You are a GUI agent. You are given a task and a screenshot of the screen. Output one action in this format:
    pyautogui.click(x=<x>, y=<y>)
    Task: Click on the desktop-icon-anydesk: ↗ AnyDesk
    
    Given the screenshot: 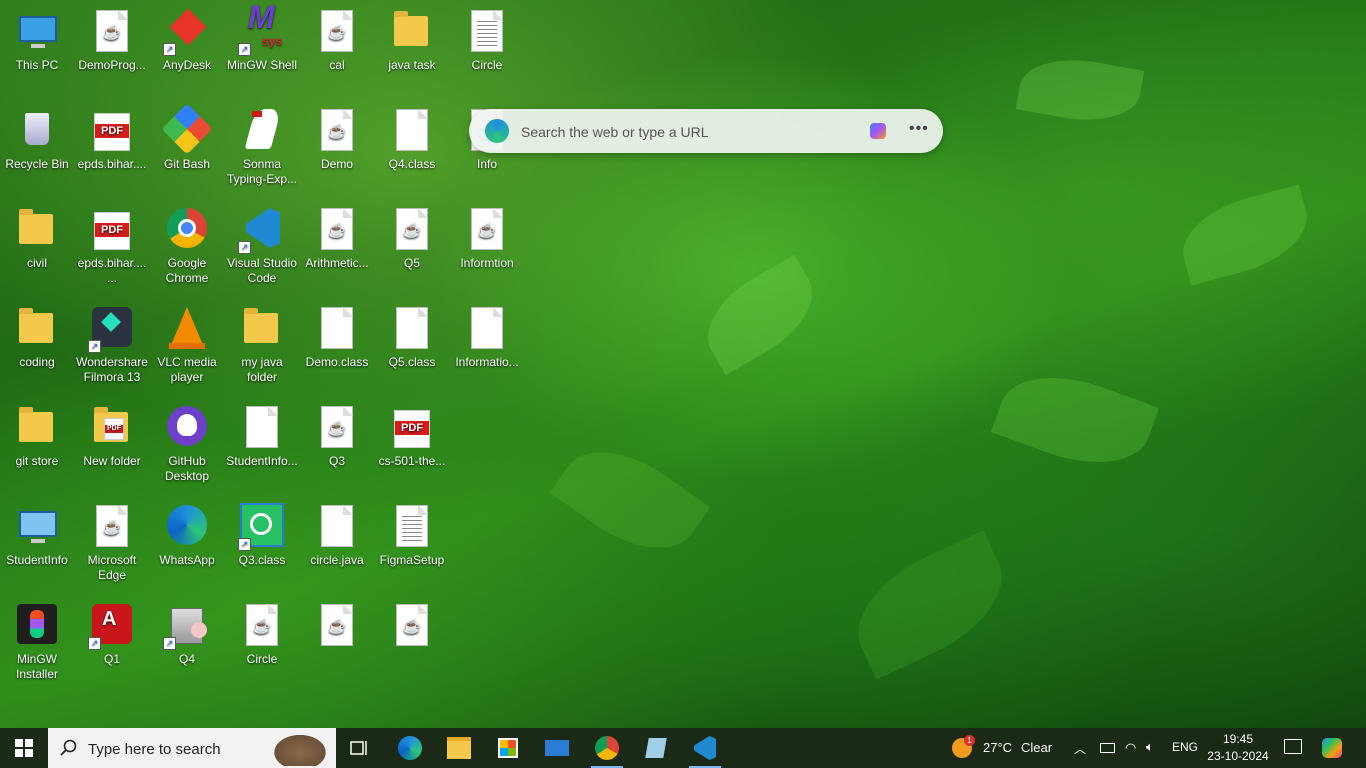 What is the action you would take?
    pyautogui.click(x=187, y=40)
    